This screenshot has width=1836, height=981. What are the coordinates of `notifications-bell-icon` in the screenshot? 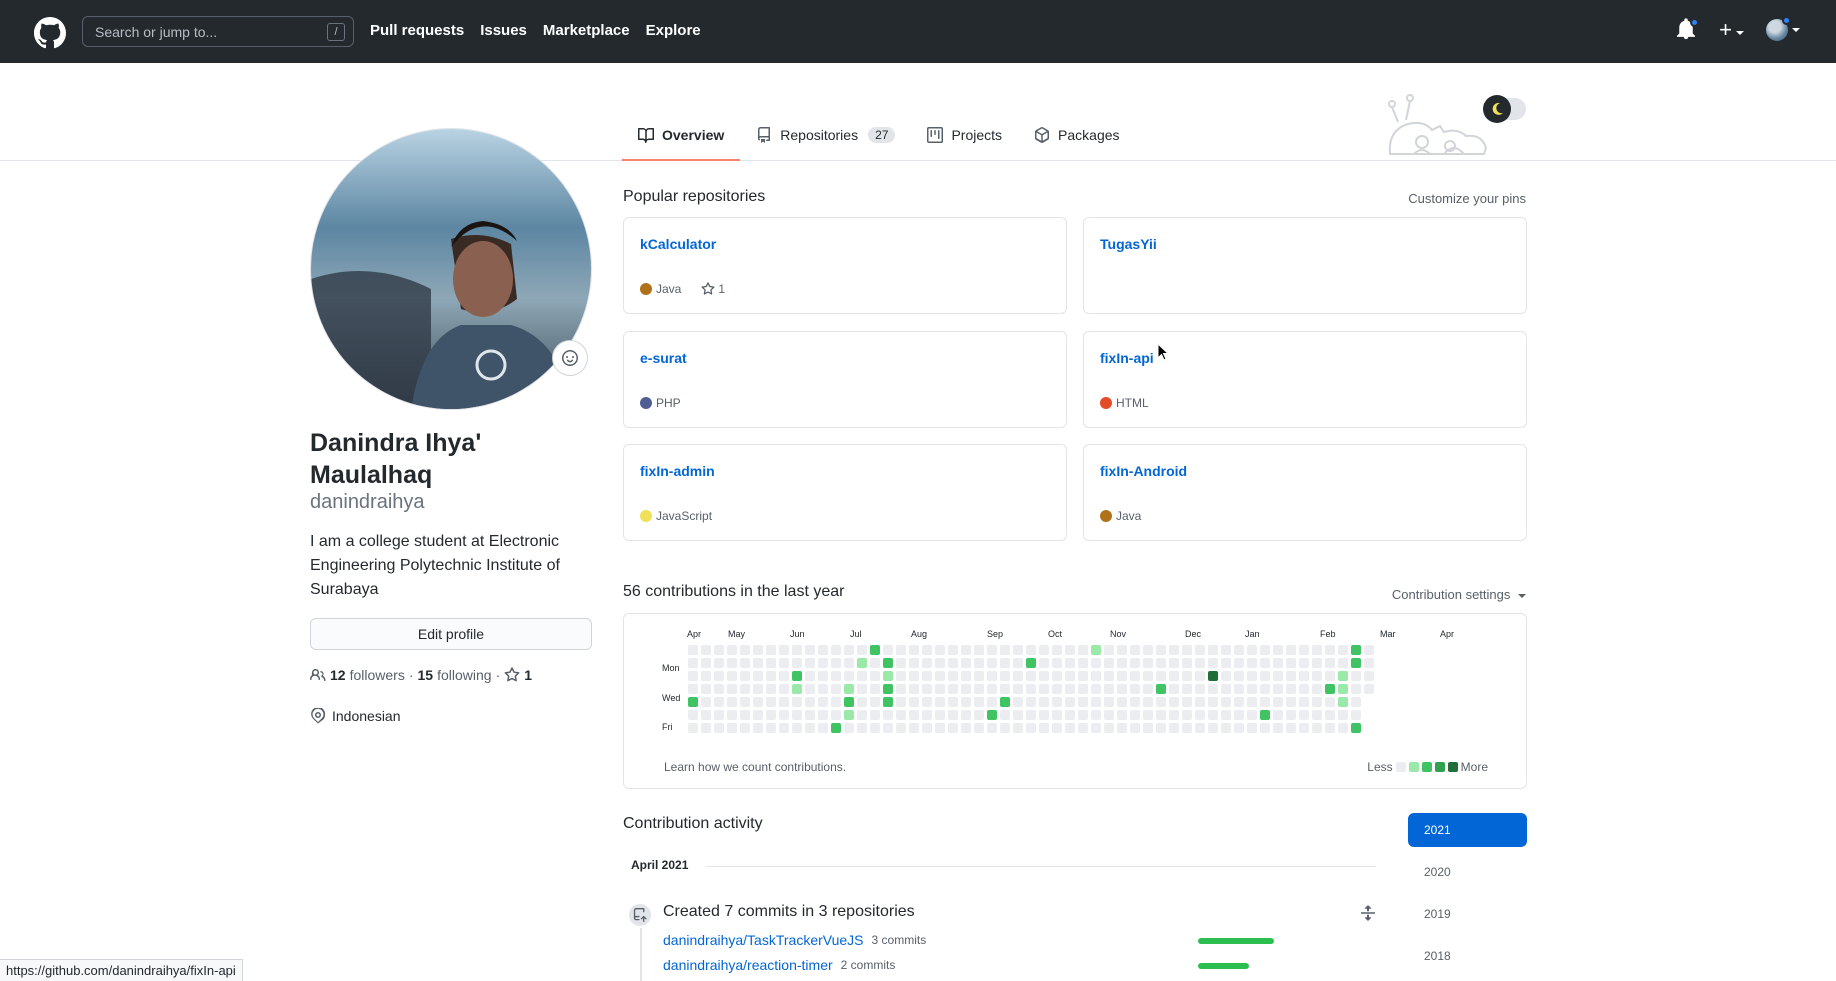 It's located at (1688, 30).